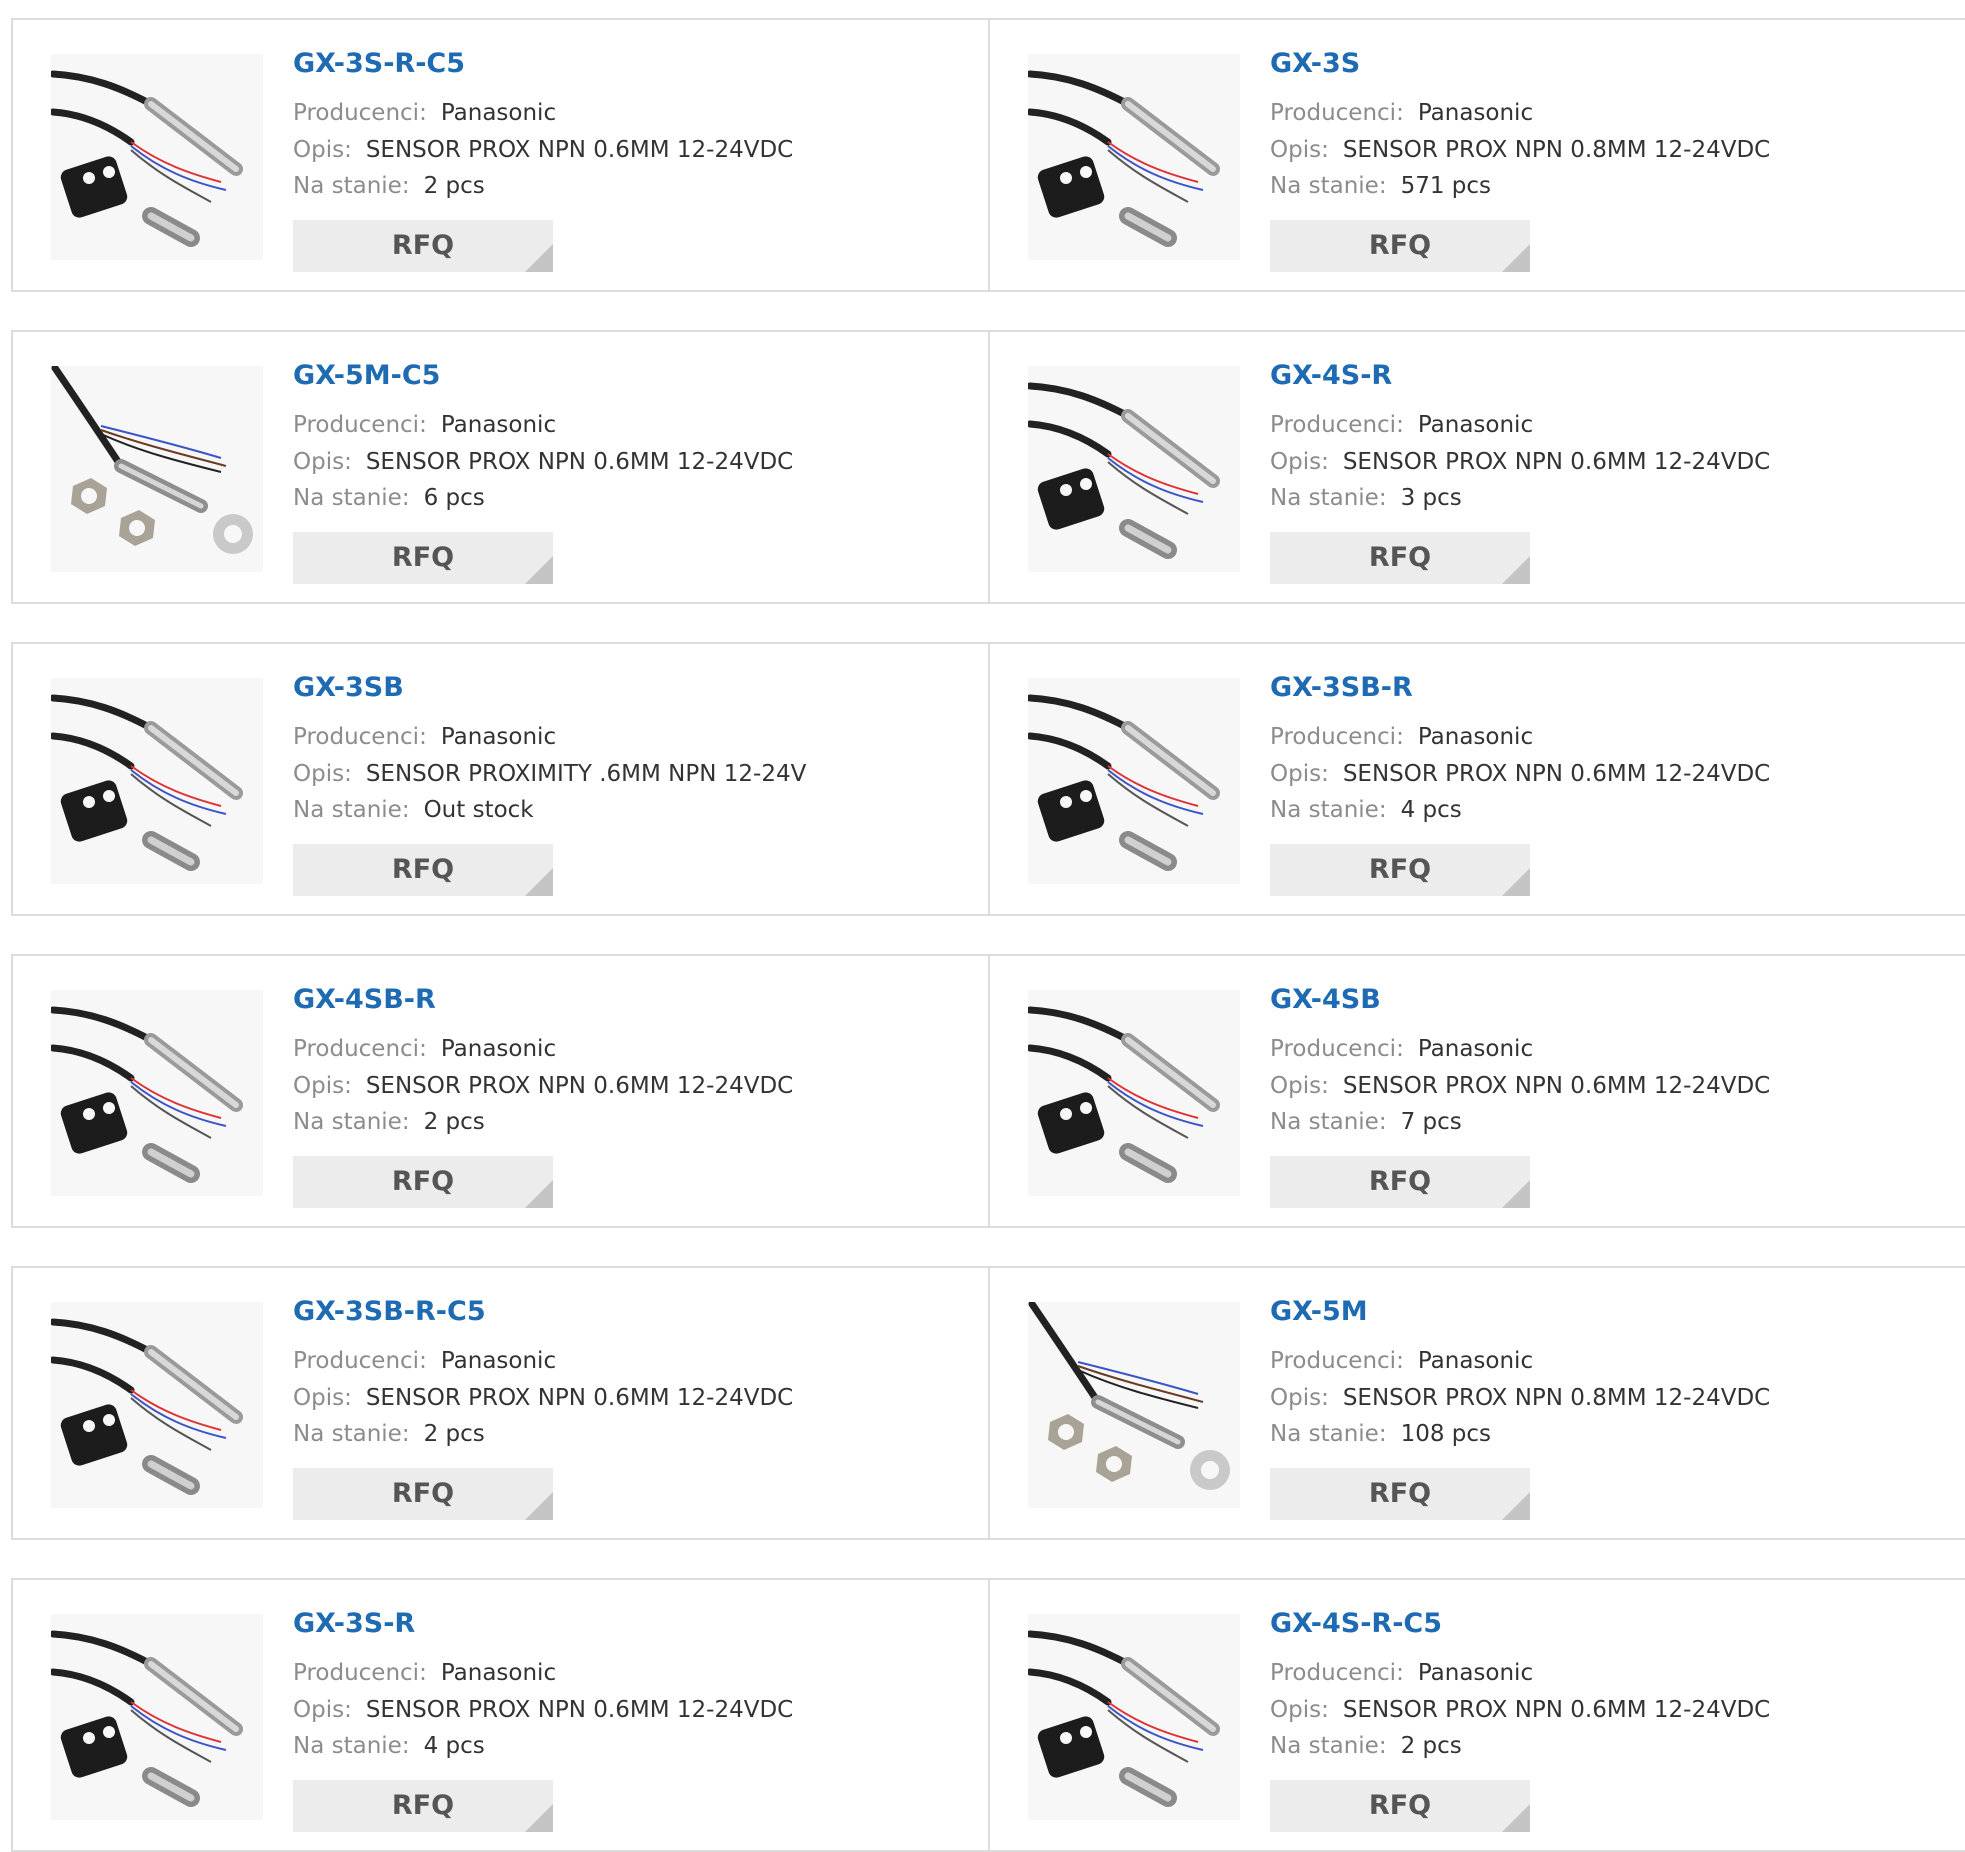 This screenshot has width=1965, height=1852. What do you see at coordinates (1325, 999) in the screenshot?
I see `product-part-link: GX-4SB` at bounding box center [1325, 999].